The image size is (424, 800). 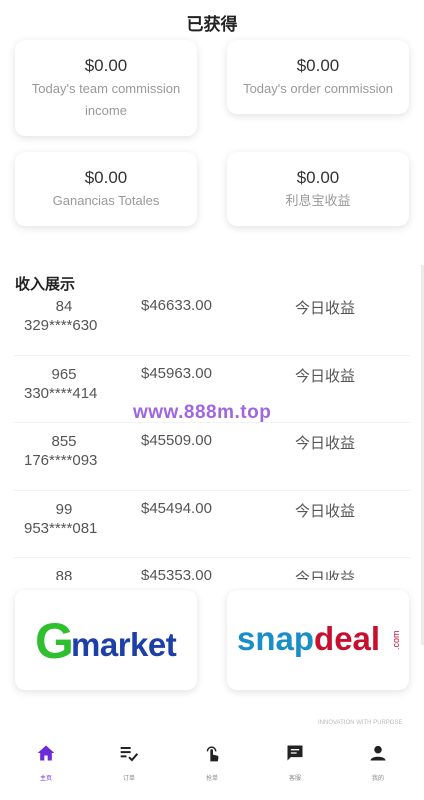 I want to click on order-commission-amount: $0.00, so click(x=318, y=65).